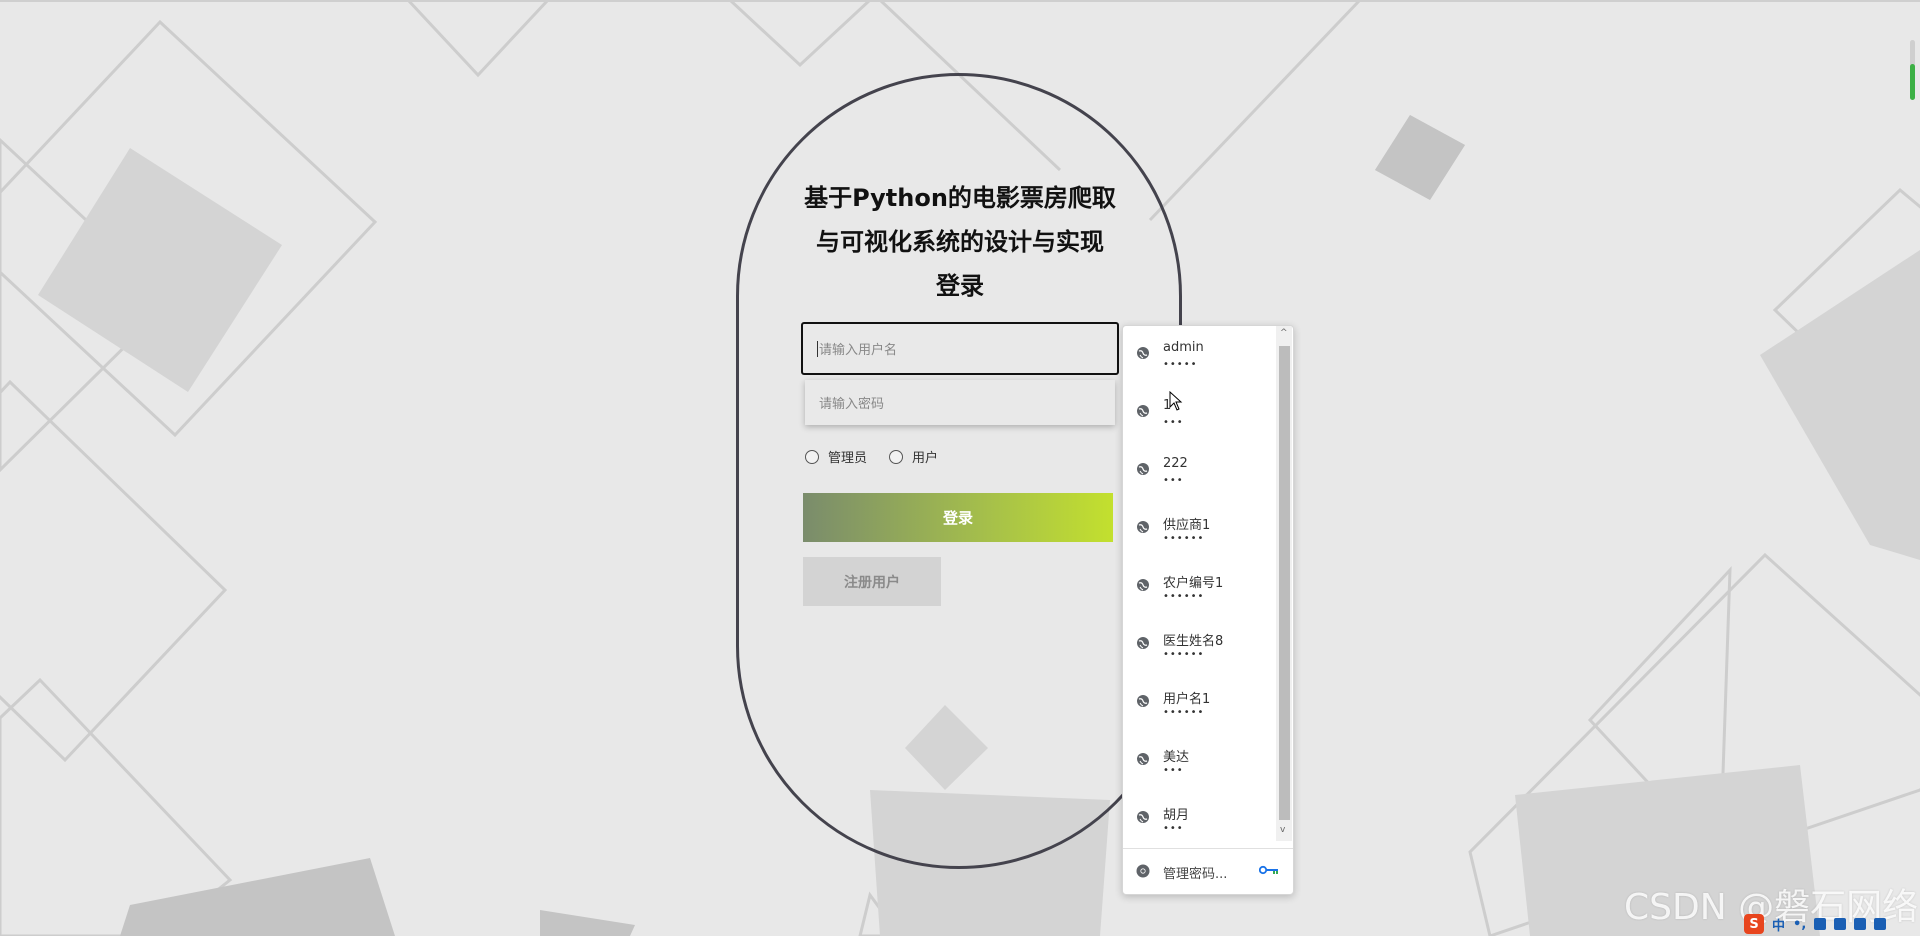 The height and width of the screenshot is (936, 1920). Describe the element at coordinates (882, 456) in the screenshot. I see `role-radio-group: 管理员 用户` at that location.